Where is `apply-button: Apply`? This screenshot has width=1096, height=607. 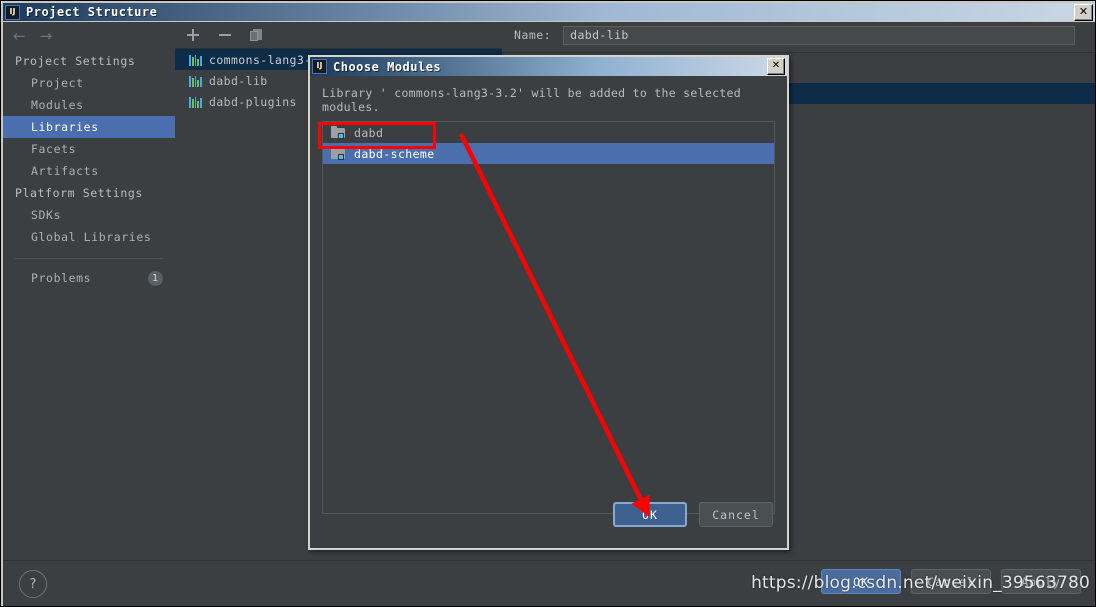 apply-button: Apply is located at coordinates (1041, 581).